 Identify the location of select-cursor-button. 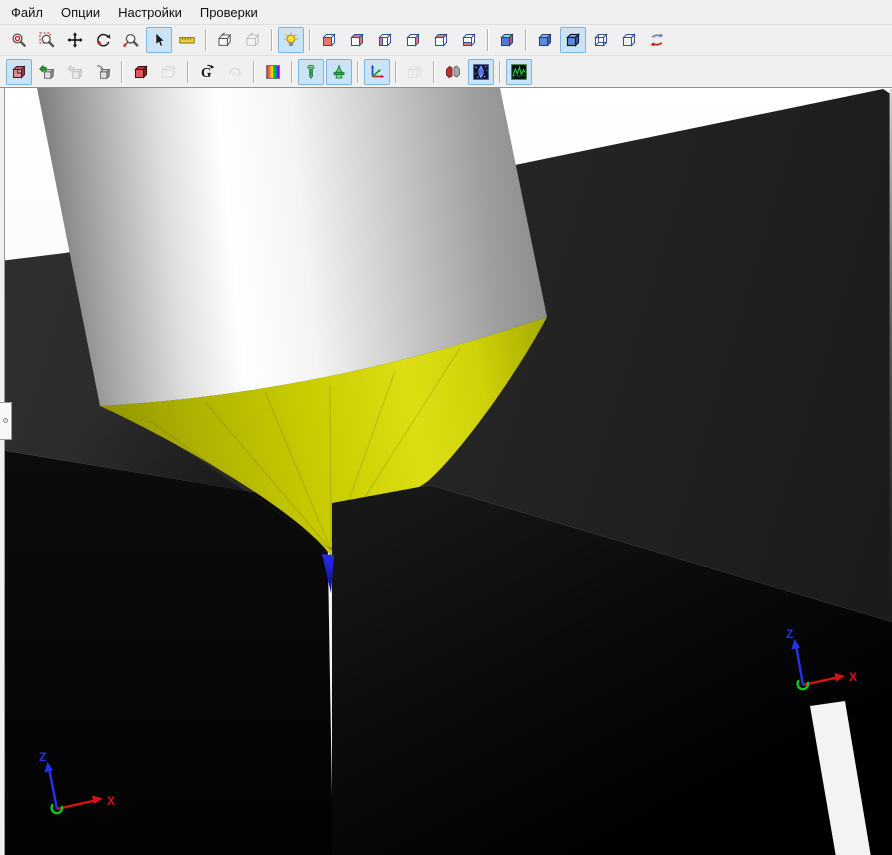
(159, 40).